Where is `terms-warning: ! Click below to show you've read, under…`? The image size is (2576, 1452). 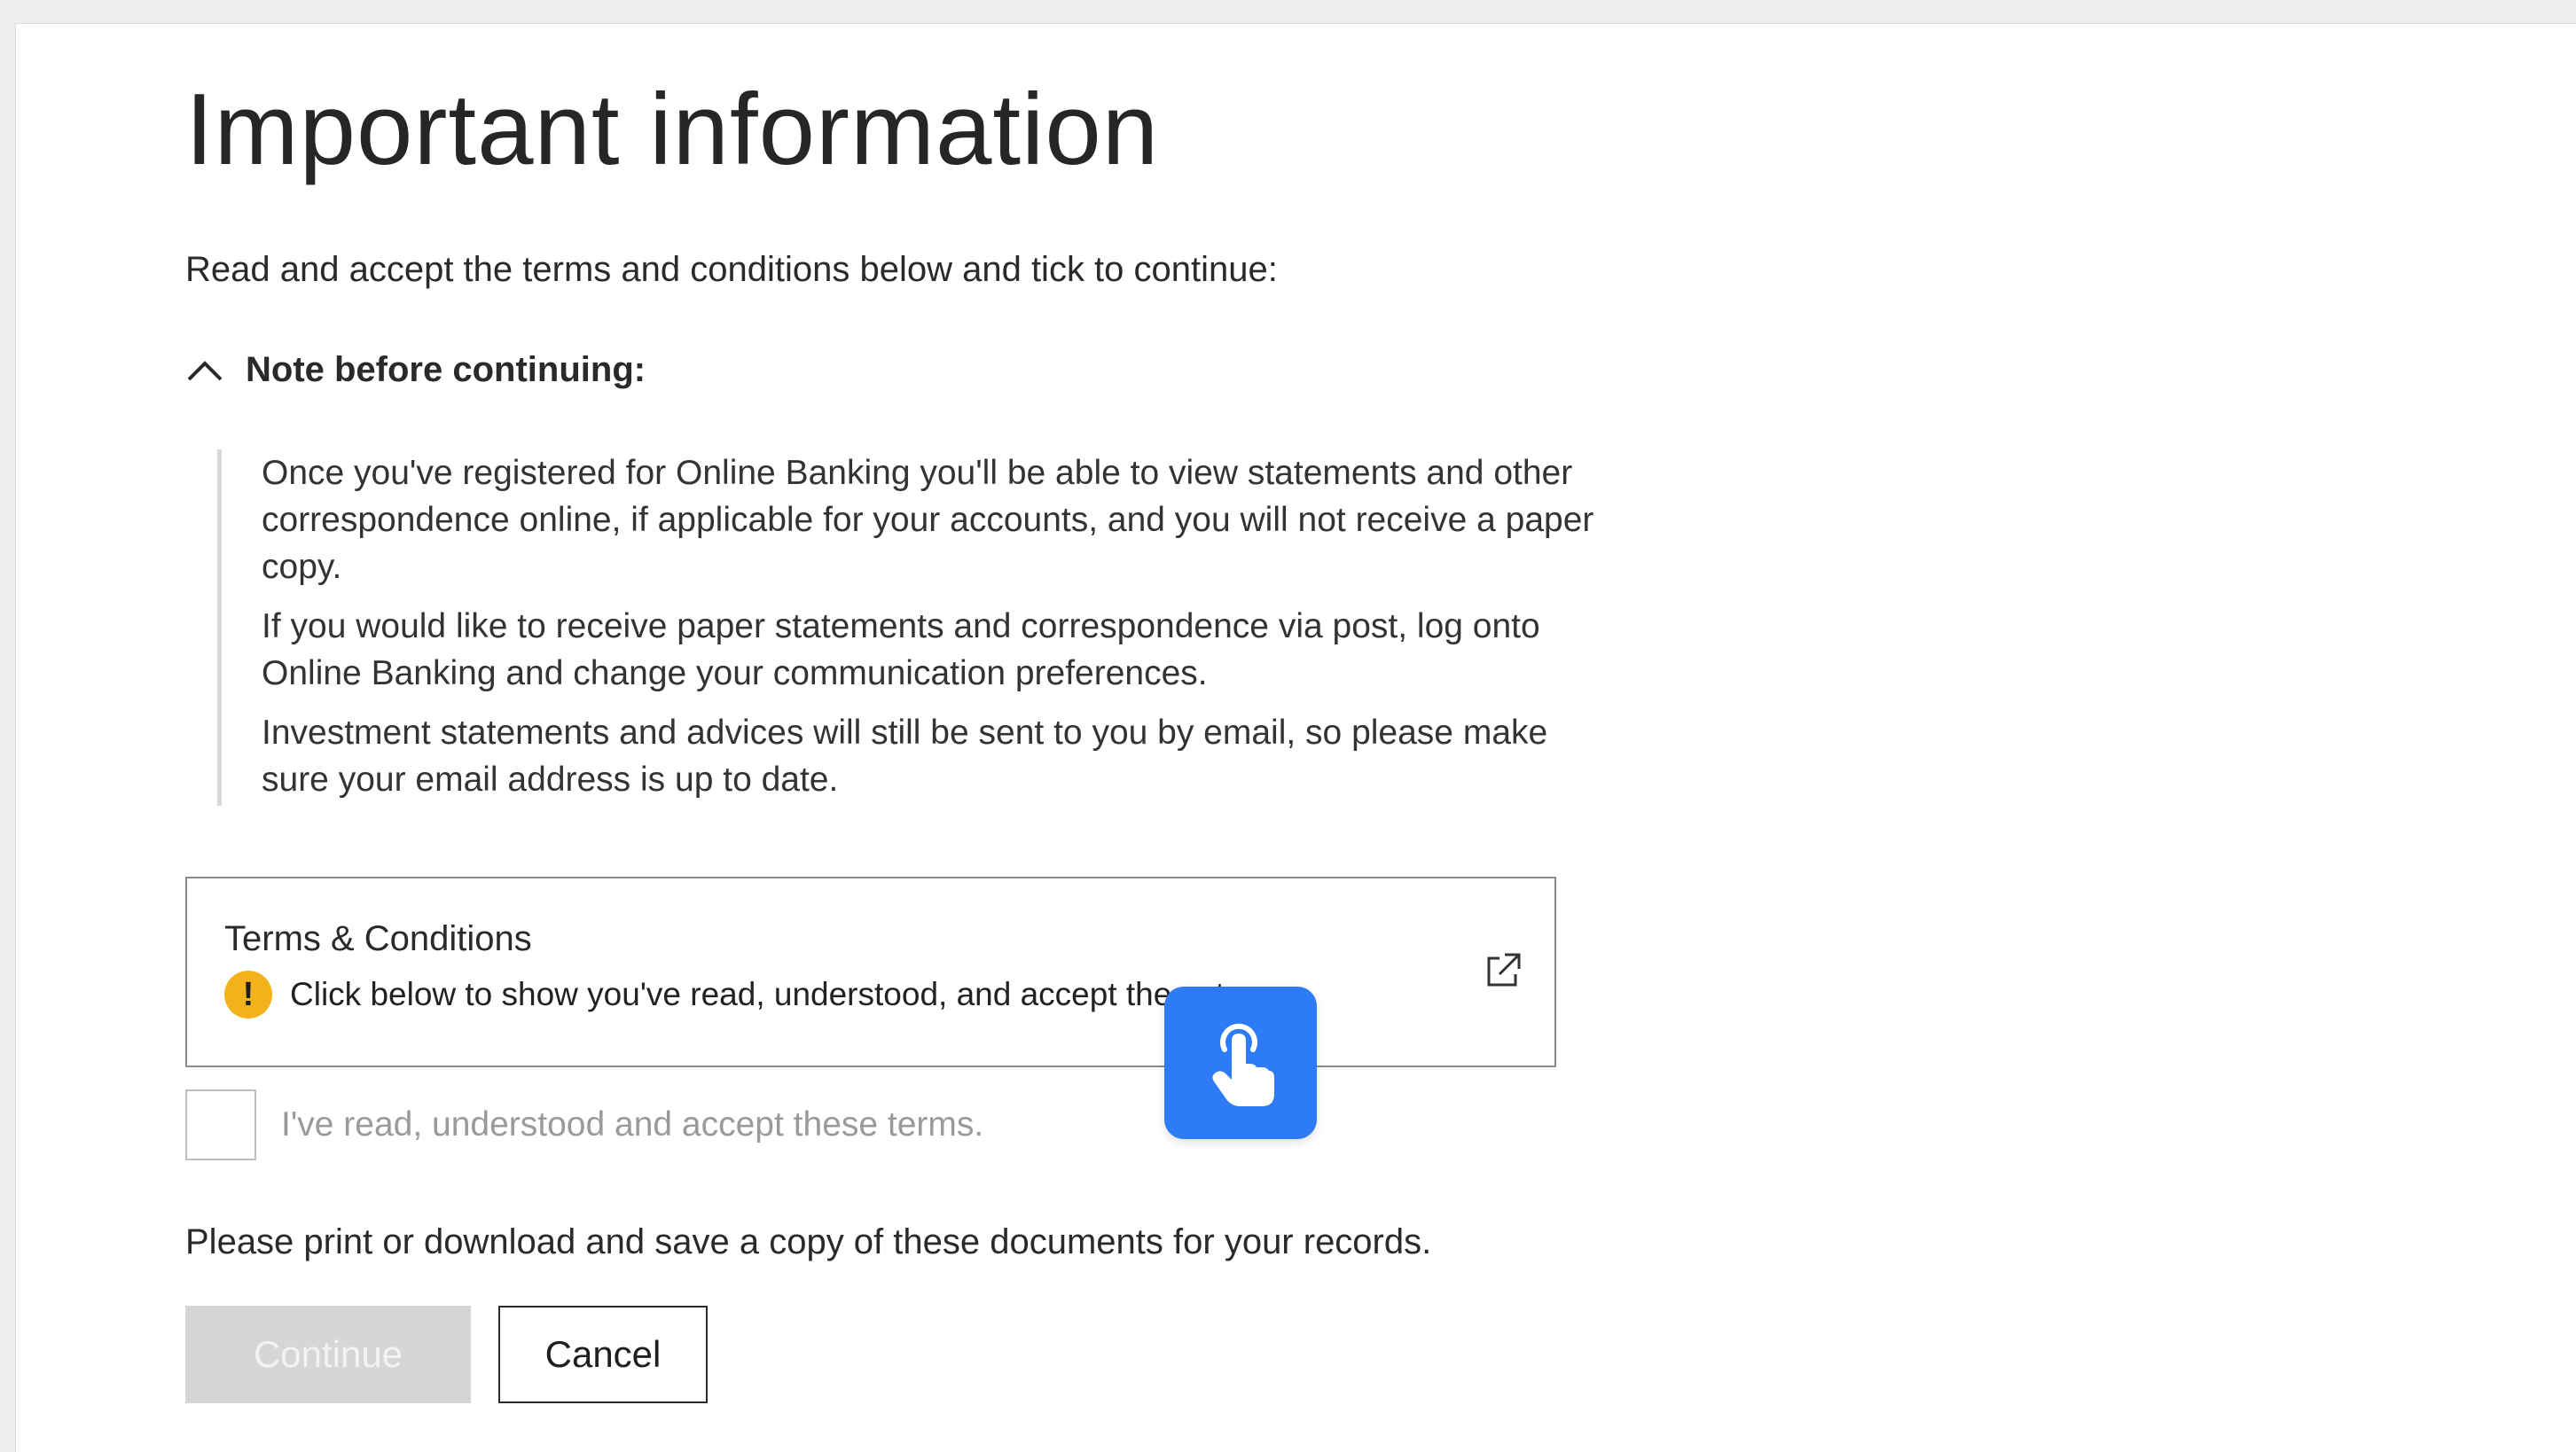
terms-warning: ! Click below to show you've read, under… is located at coordinates (760, 995).